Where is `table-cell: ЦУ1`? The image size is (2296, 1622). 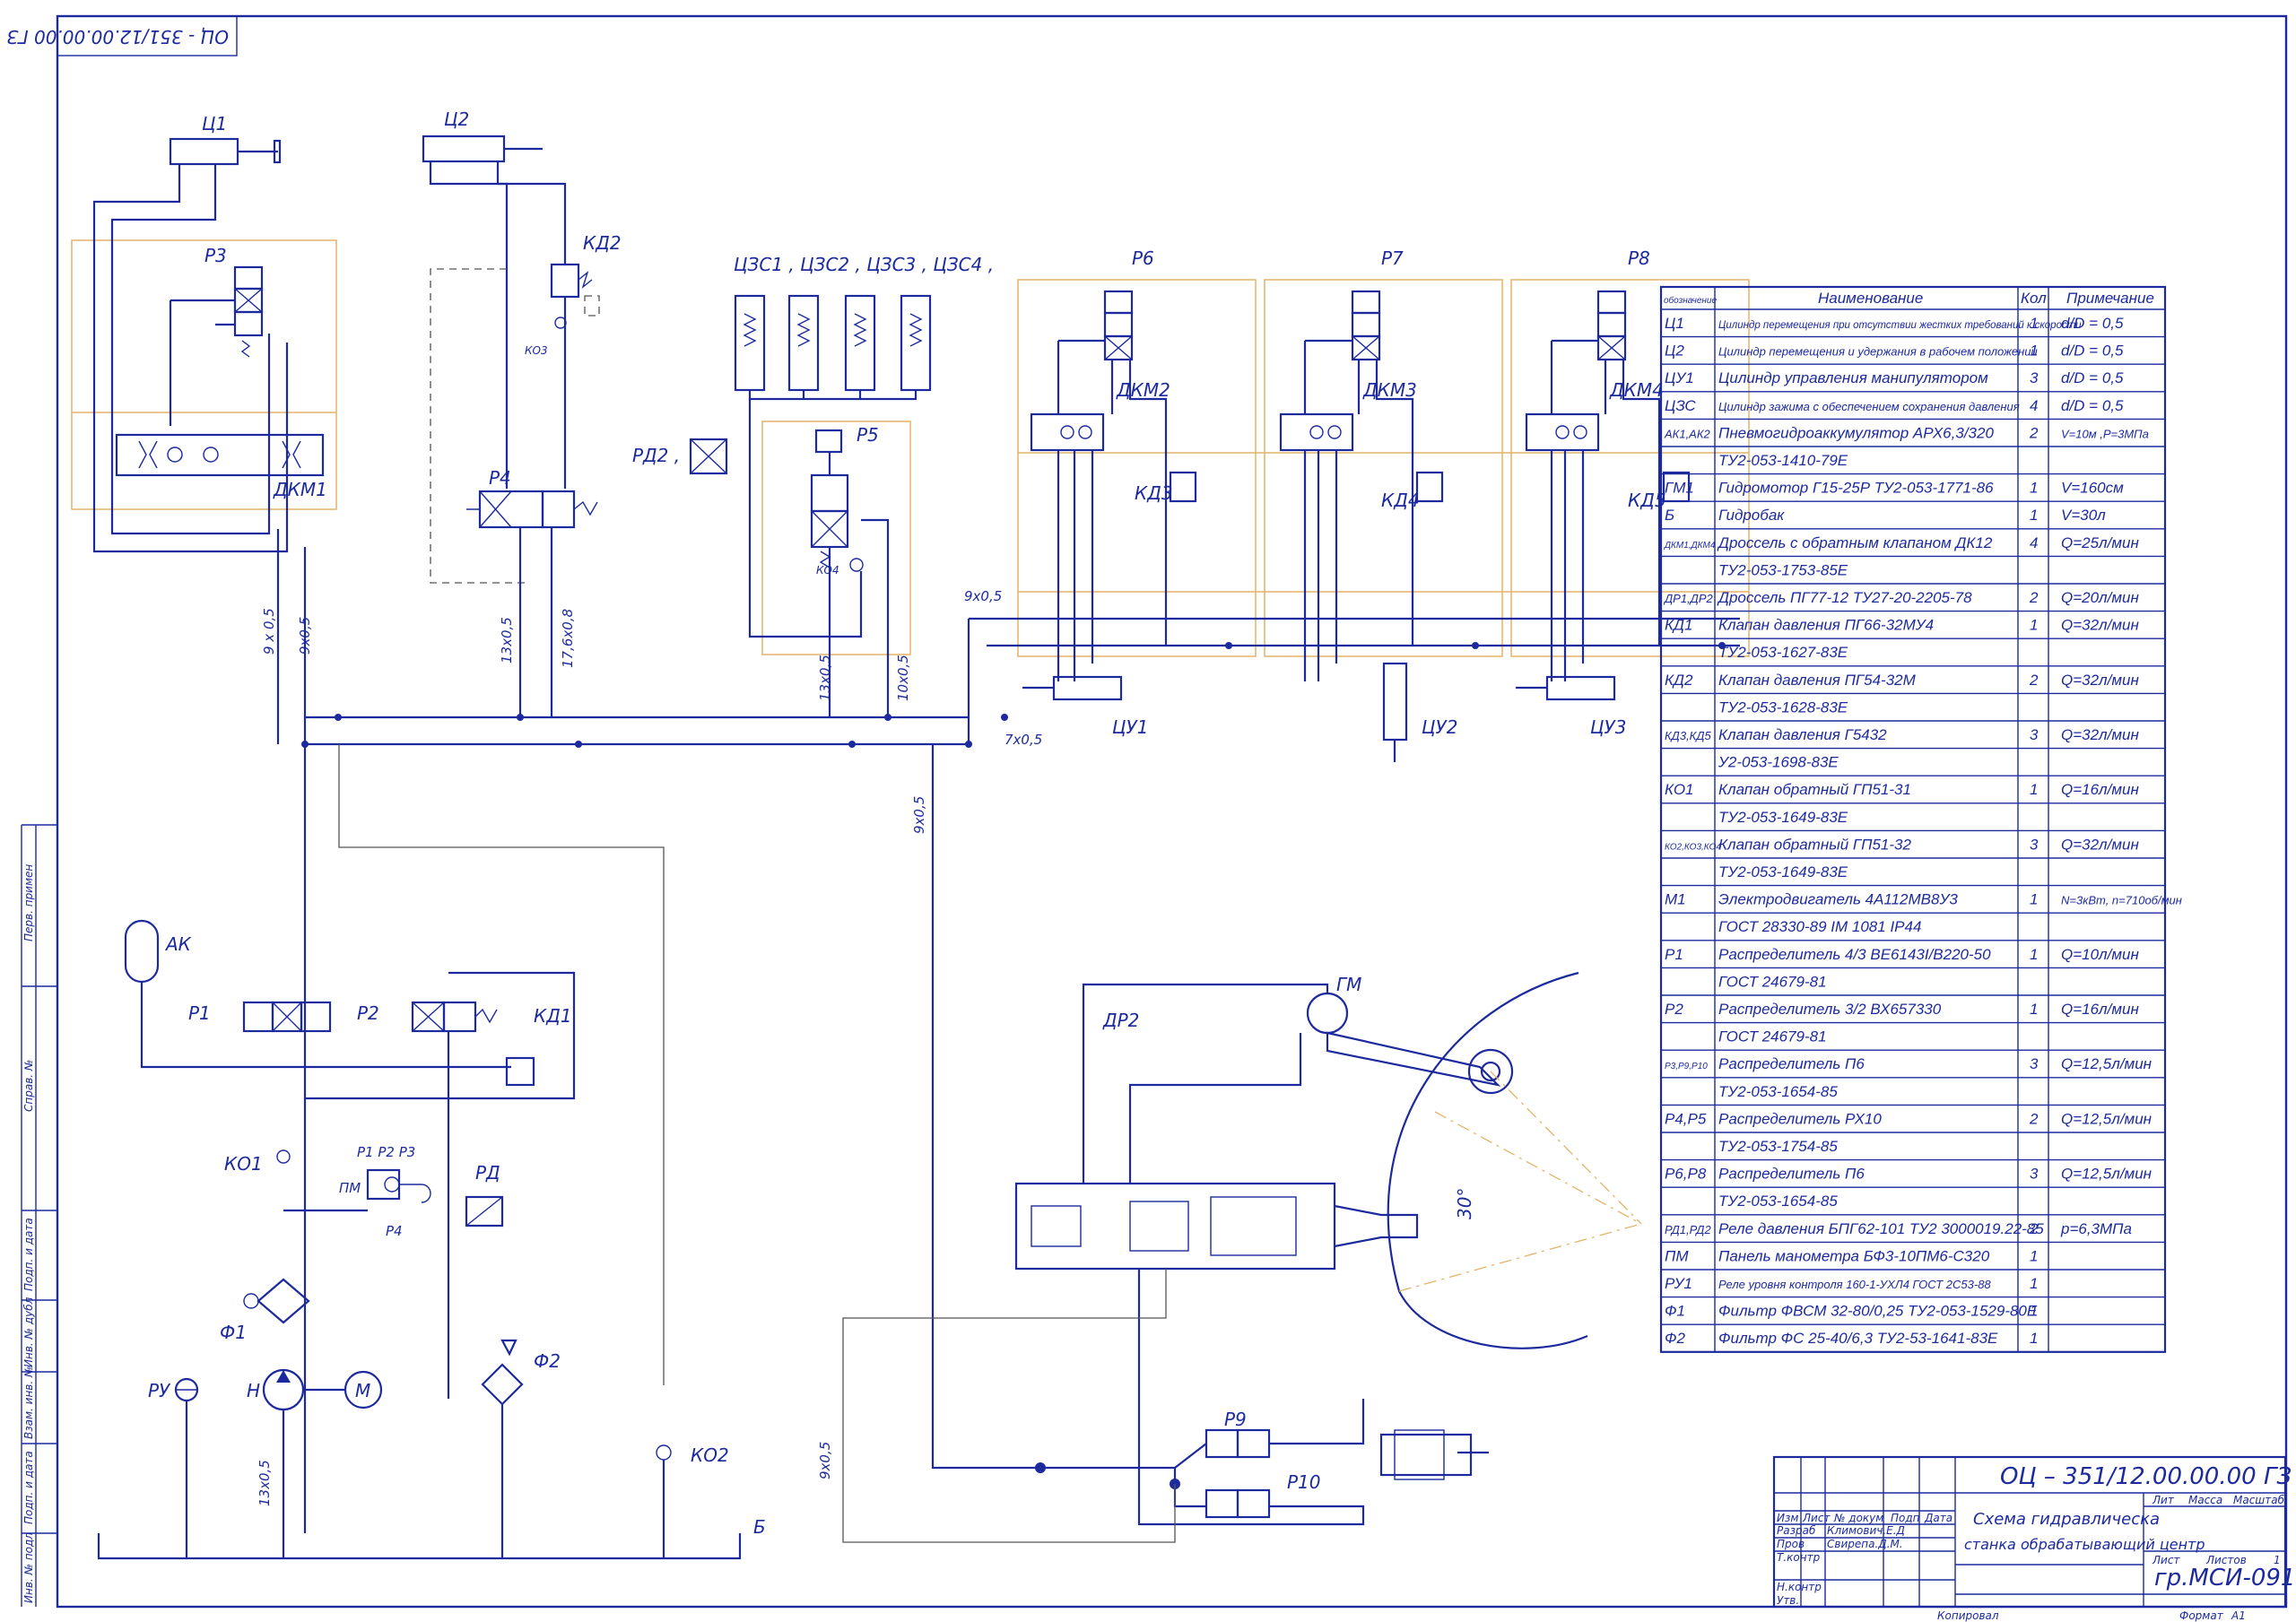
table-cell: ЦУ1 is located at coordinates (1679, 377).